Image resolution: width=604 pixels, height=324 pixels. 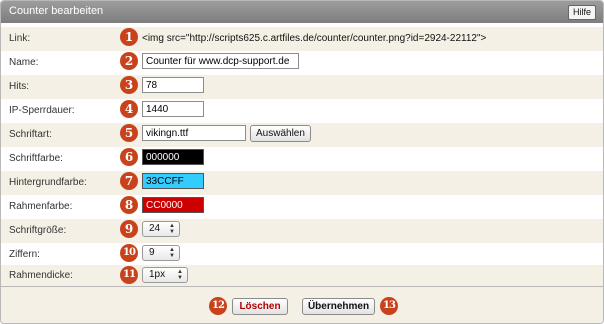 What do you see at coordinates (129, 109) in the screenshot?
I see `badge-4: 4` at bounding box center [129, 109].